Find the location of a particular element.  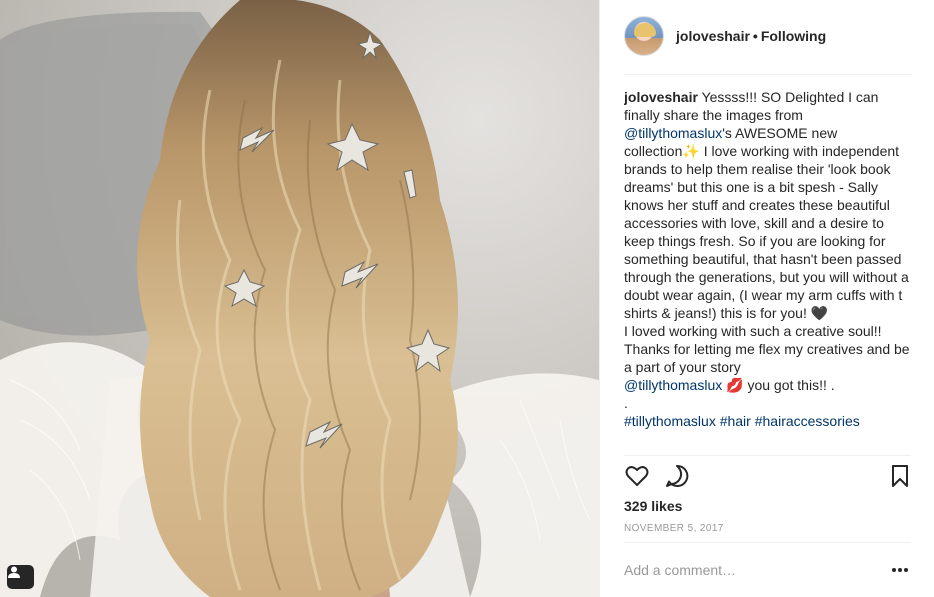

header-username: joloveshair is located at coordinates (713, 36).